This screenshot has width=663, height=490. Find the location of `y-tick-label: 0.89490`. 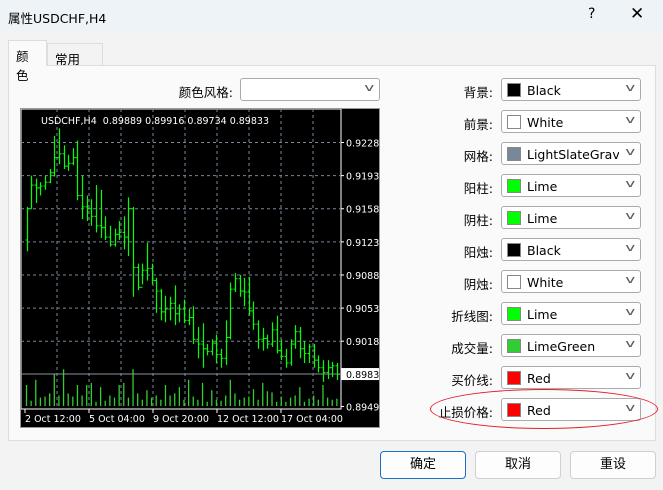

y-tick-label: 0.89490 is located at coordinates (362, 408).